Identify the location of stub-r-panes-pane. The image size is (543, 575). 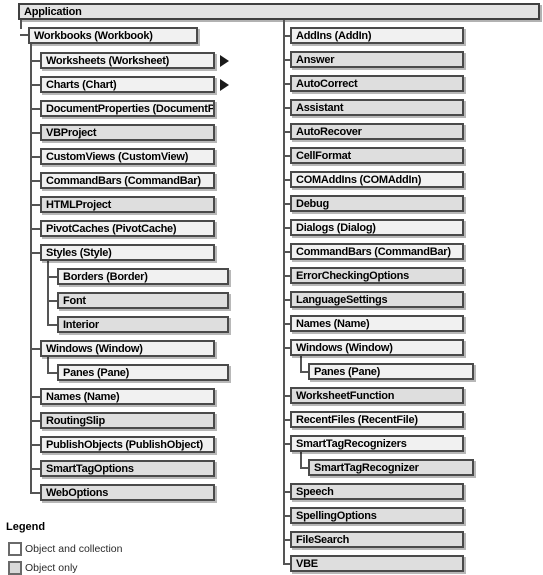
(304, 372).